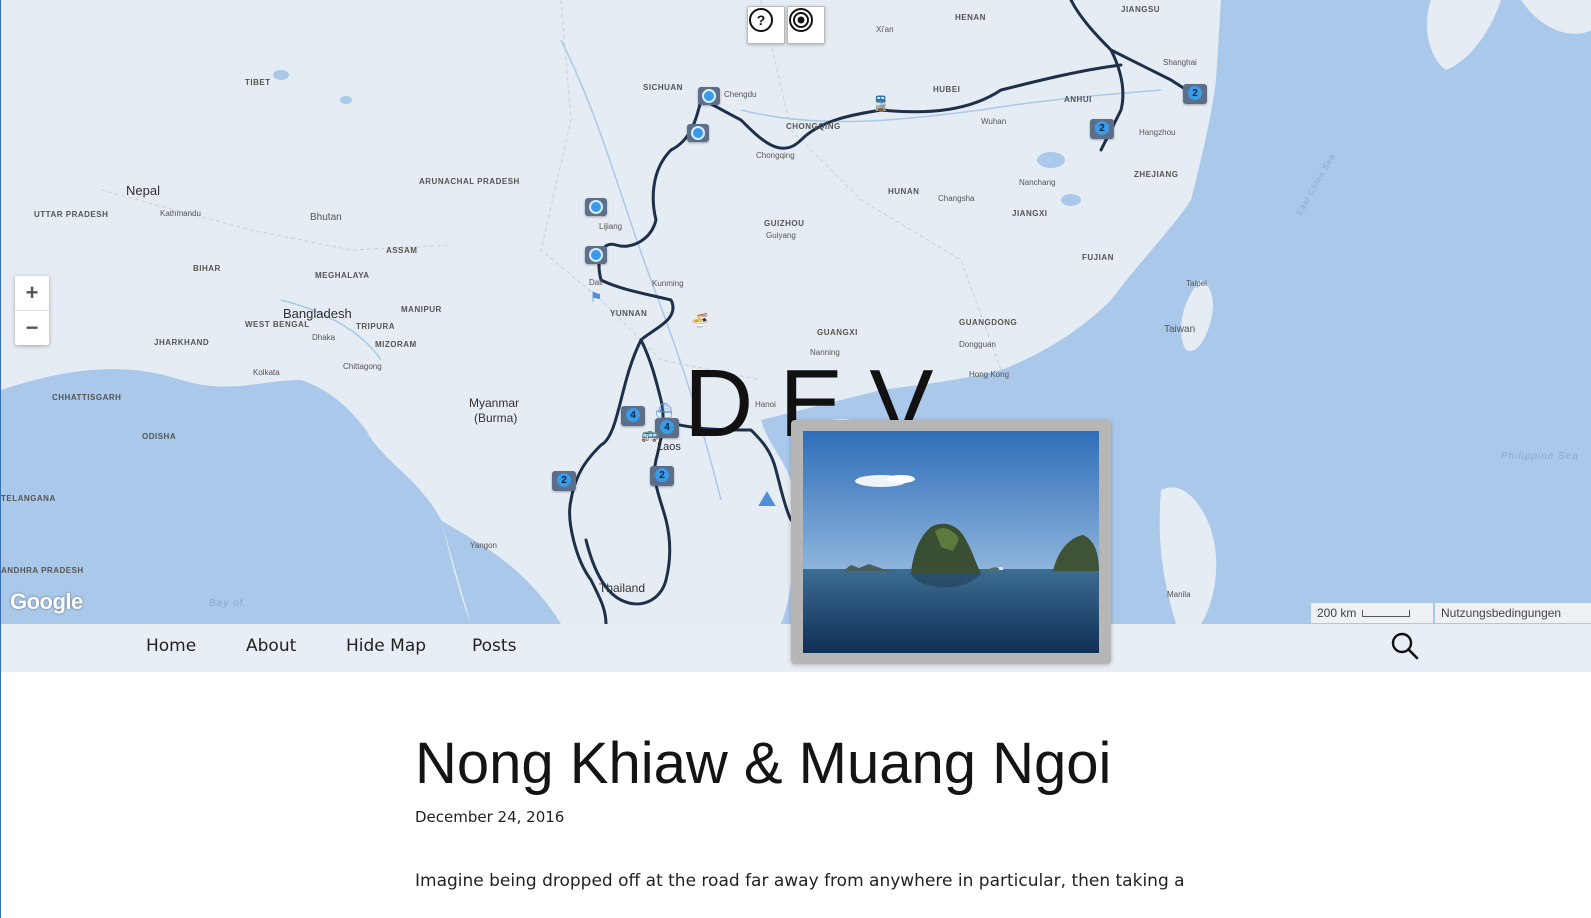  Describe the element at coordinates (271, 646) in the screenshot. I see `nav-item-about: About` at that location.